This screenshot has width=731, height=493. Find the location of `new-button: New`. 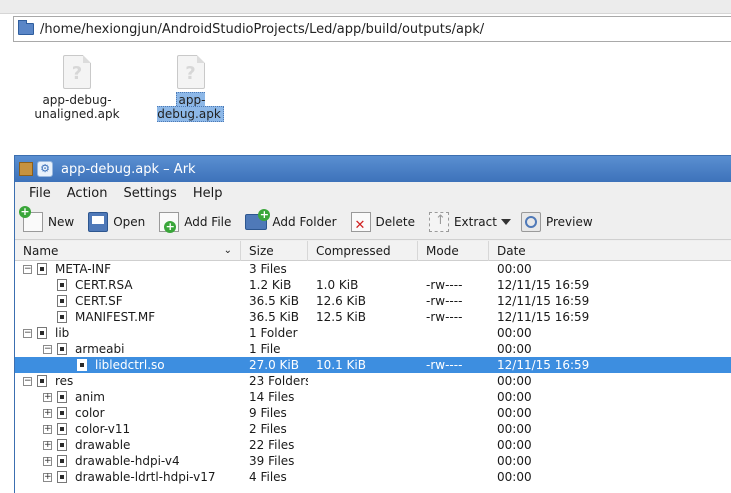

new-button: New is located at coordinates (46, 218).